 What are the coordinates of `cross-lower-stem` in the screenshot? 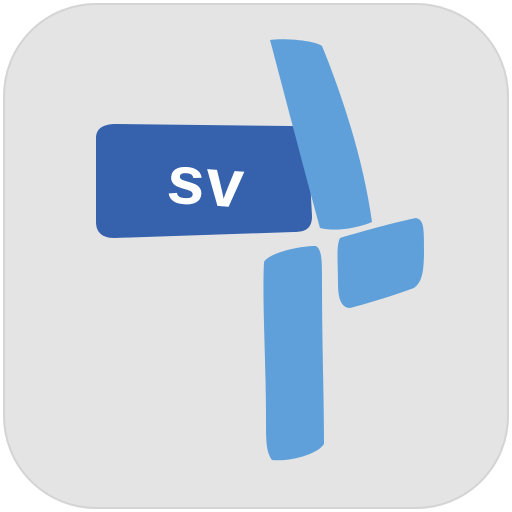 It's located at (293, 353).